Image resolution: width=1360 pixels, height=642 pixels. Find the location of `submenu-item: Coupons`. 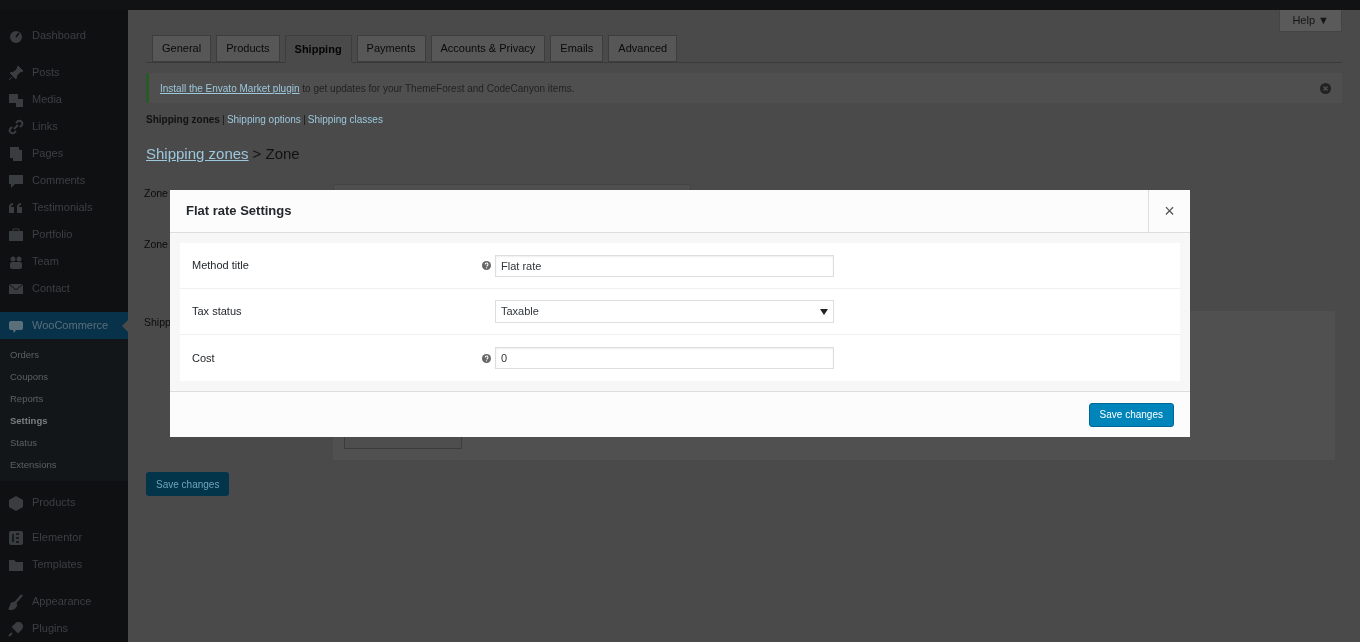

submenu-item: Coupons is located at coordinates (64, 377).